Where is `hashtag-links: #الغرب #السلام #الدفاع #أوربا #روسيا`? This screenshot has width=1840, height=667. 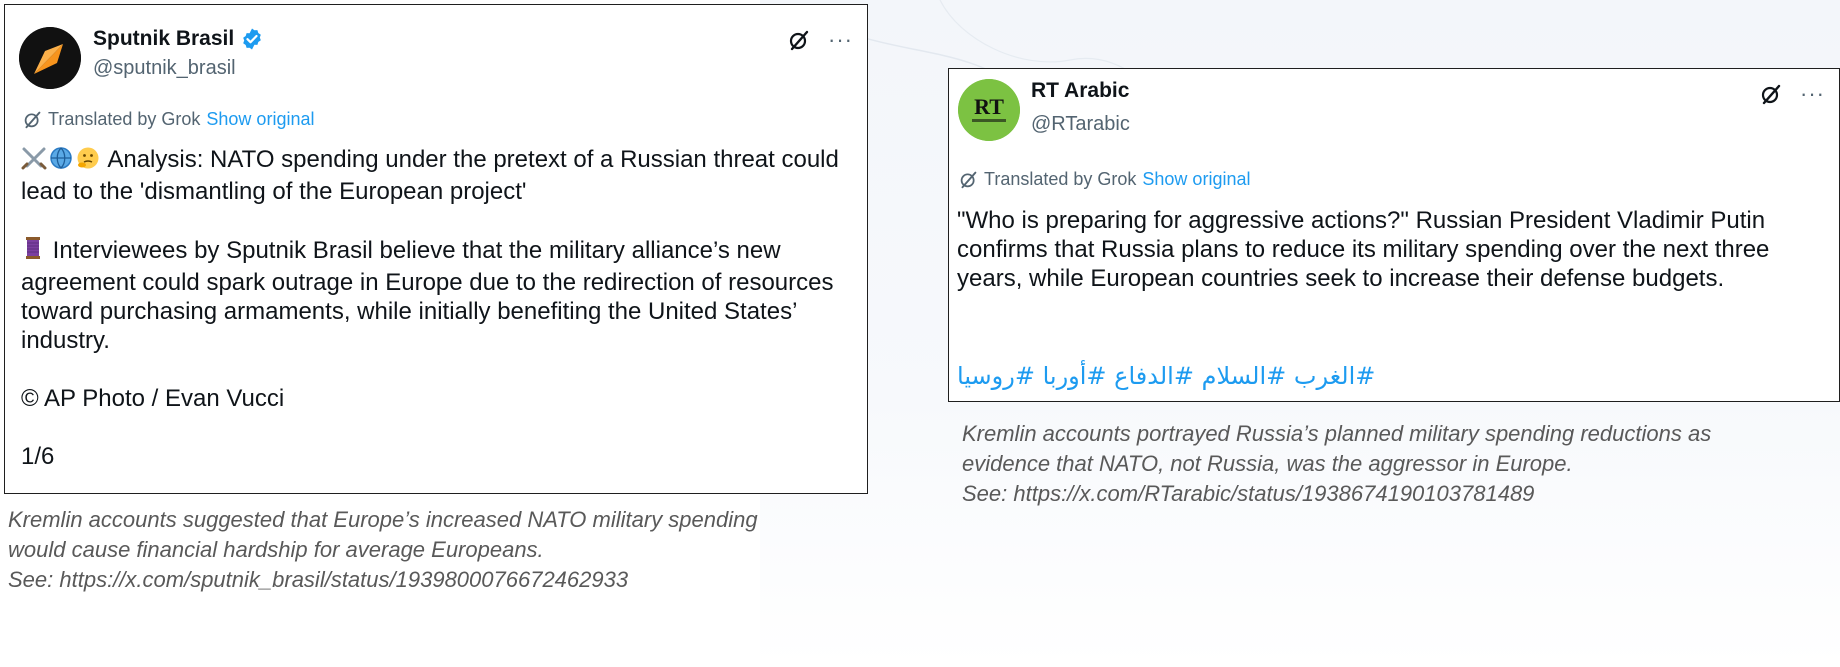
hashtag-links: #الغرب #السلام #الدفاع #أوربا #روسيا is located at coordinates (1166, 376).